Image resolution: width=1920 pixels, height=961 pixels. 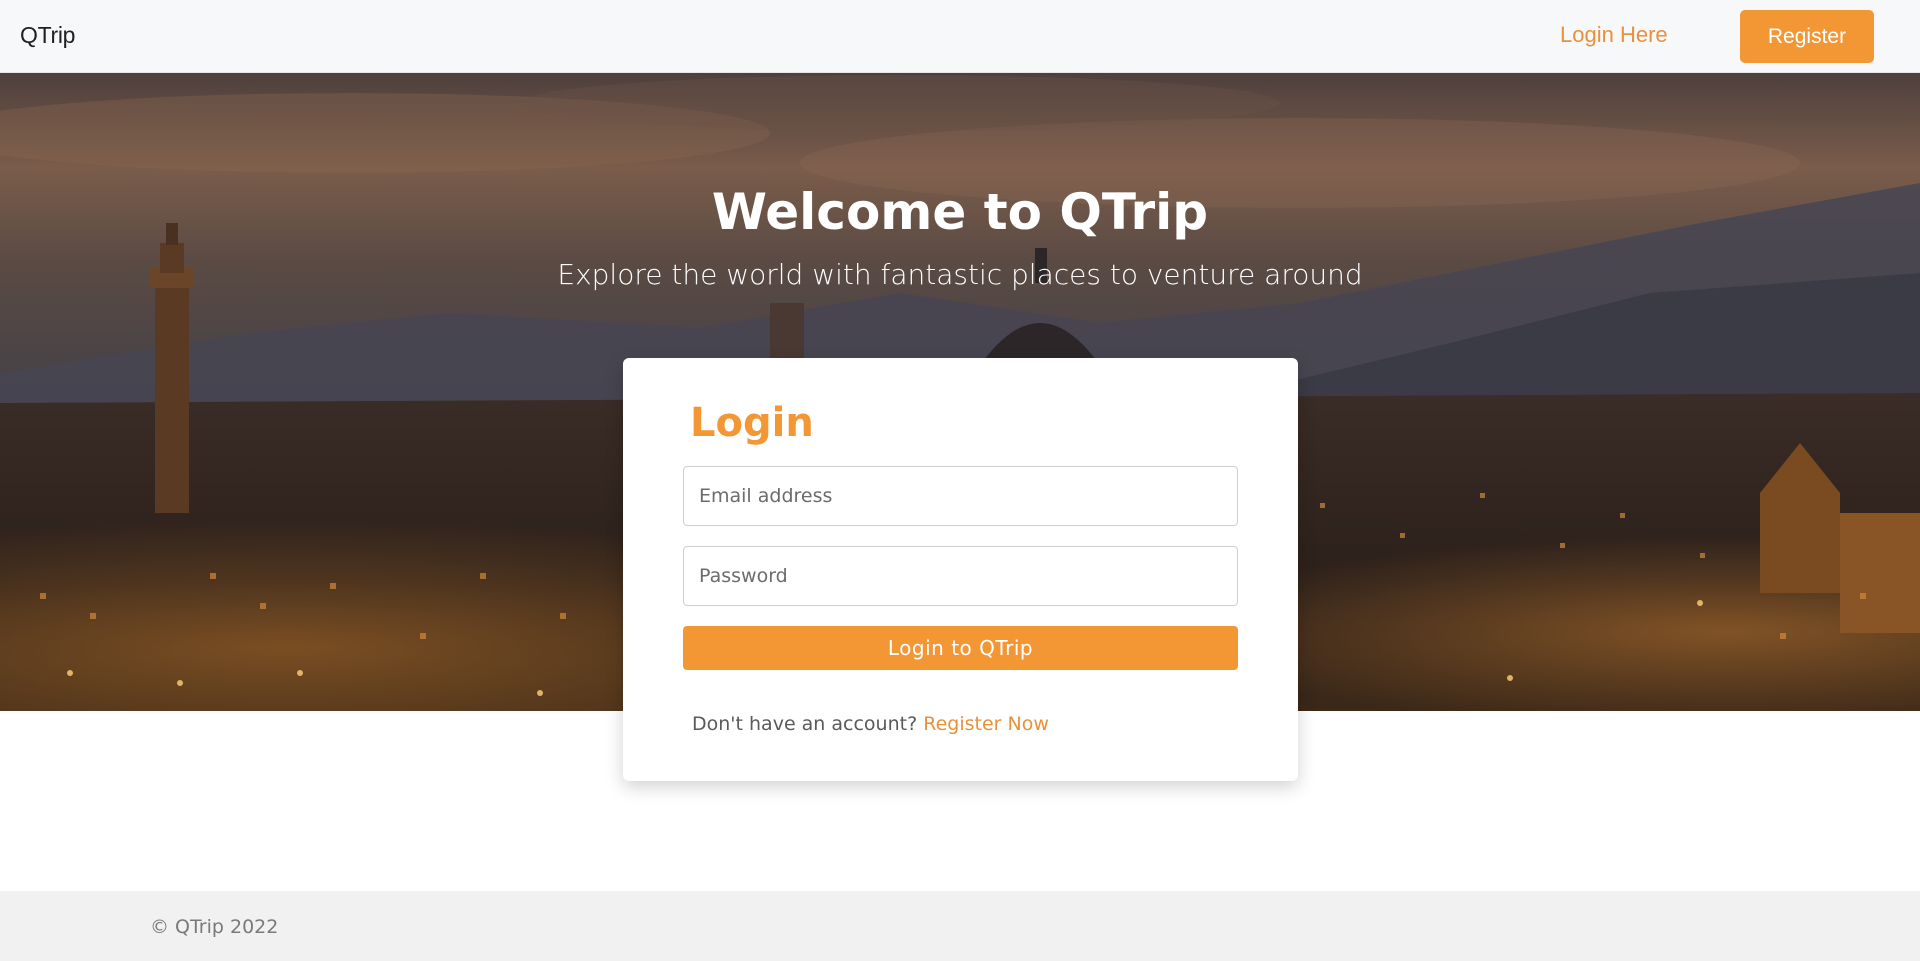 I want to click on copyright-text: © QTrip 2022, so click(x=214, y=927).